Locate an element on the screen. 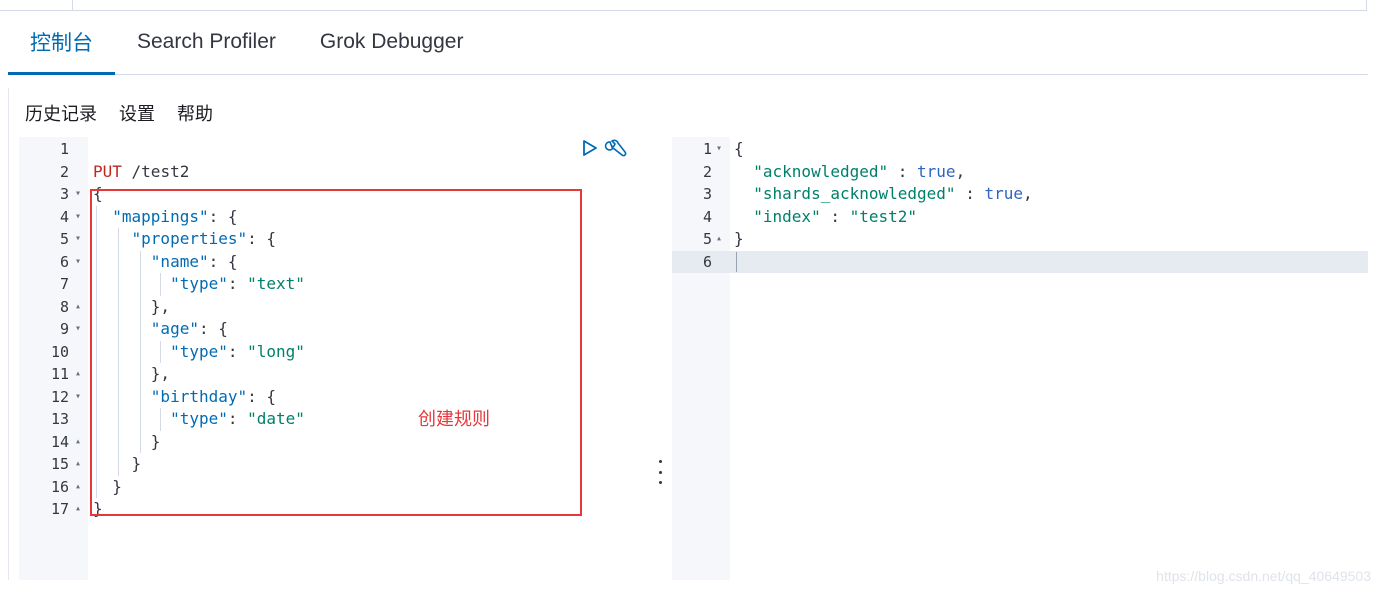  tab-console: 控制台 is located at coordinates (61, 42).